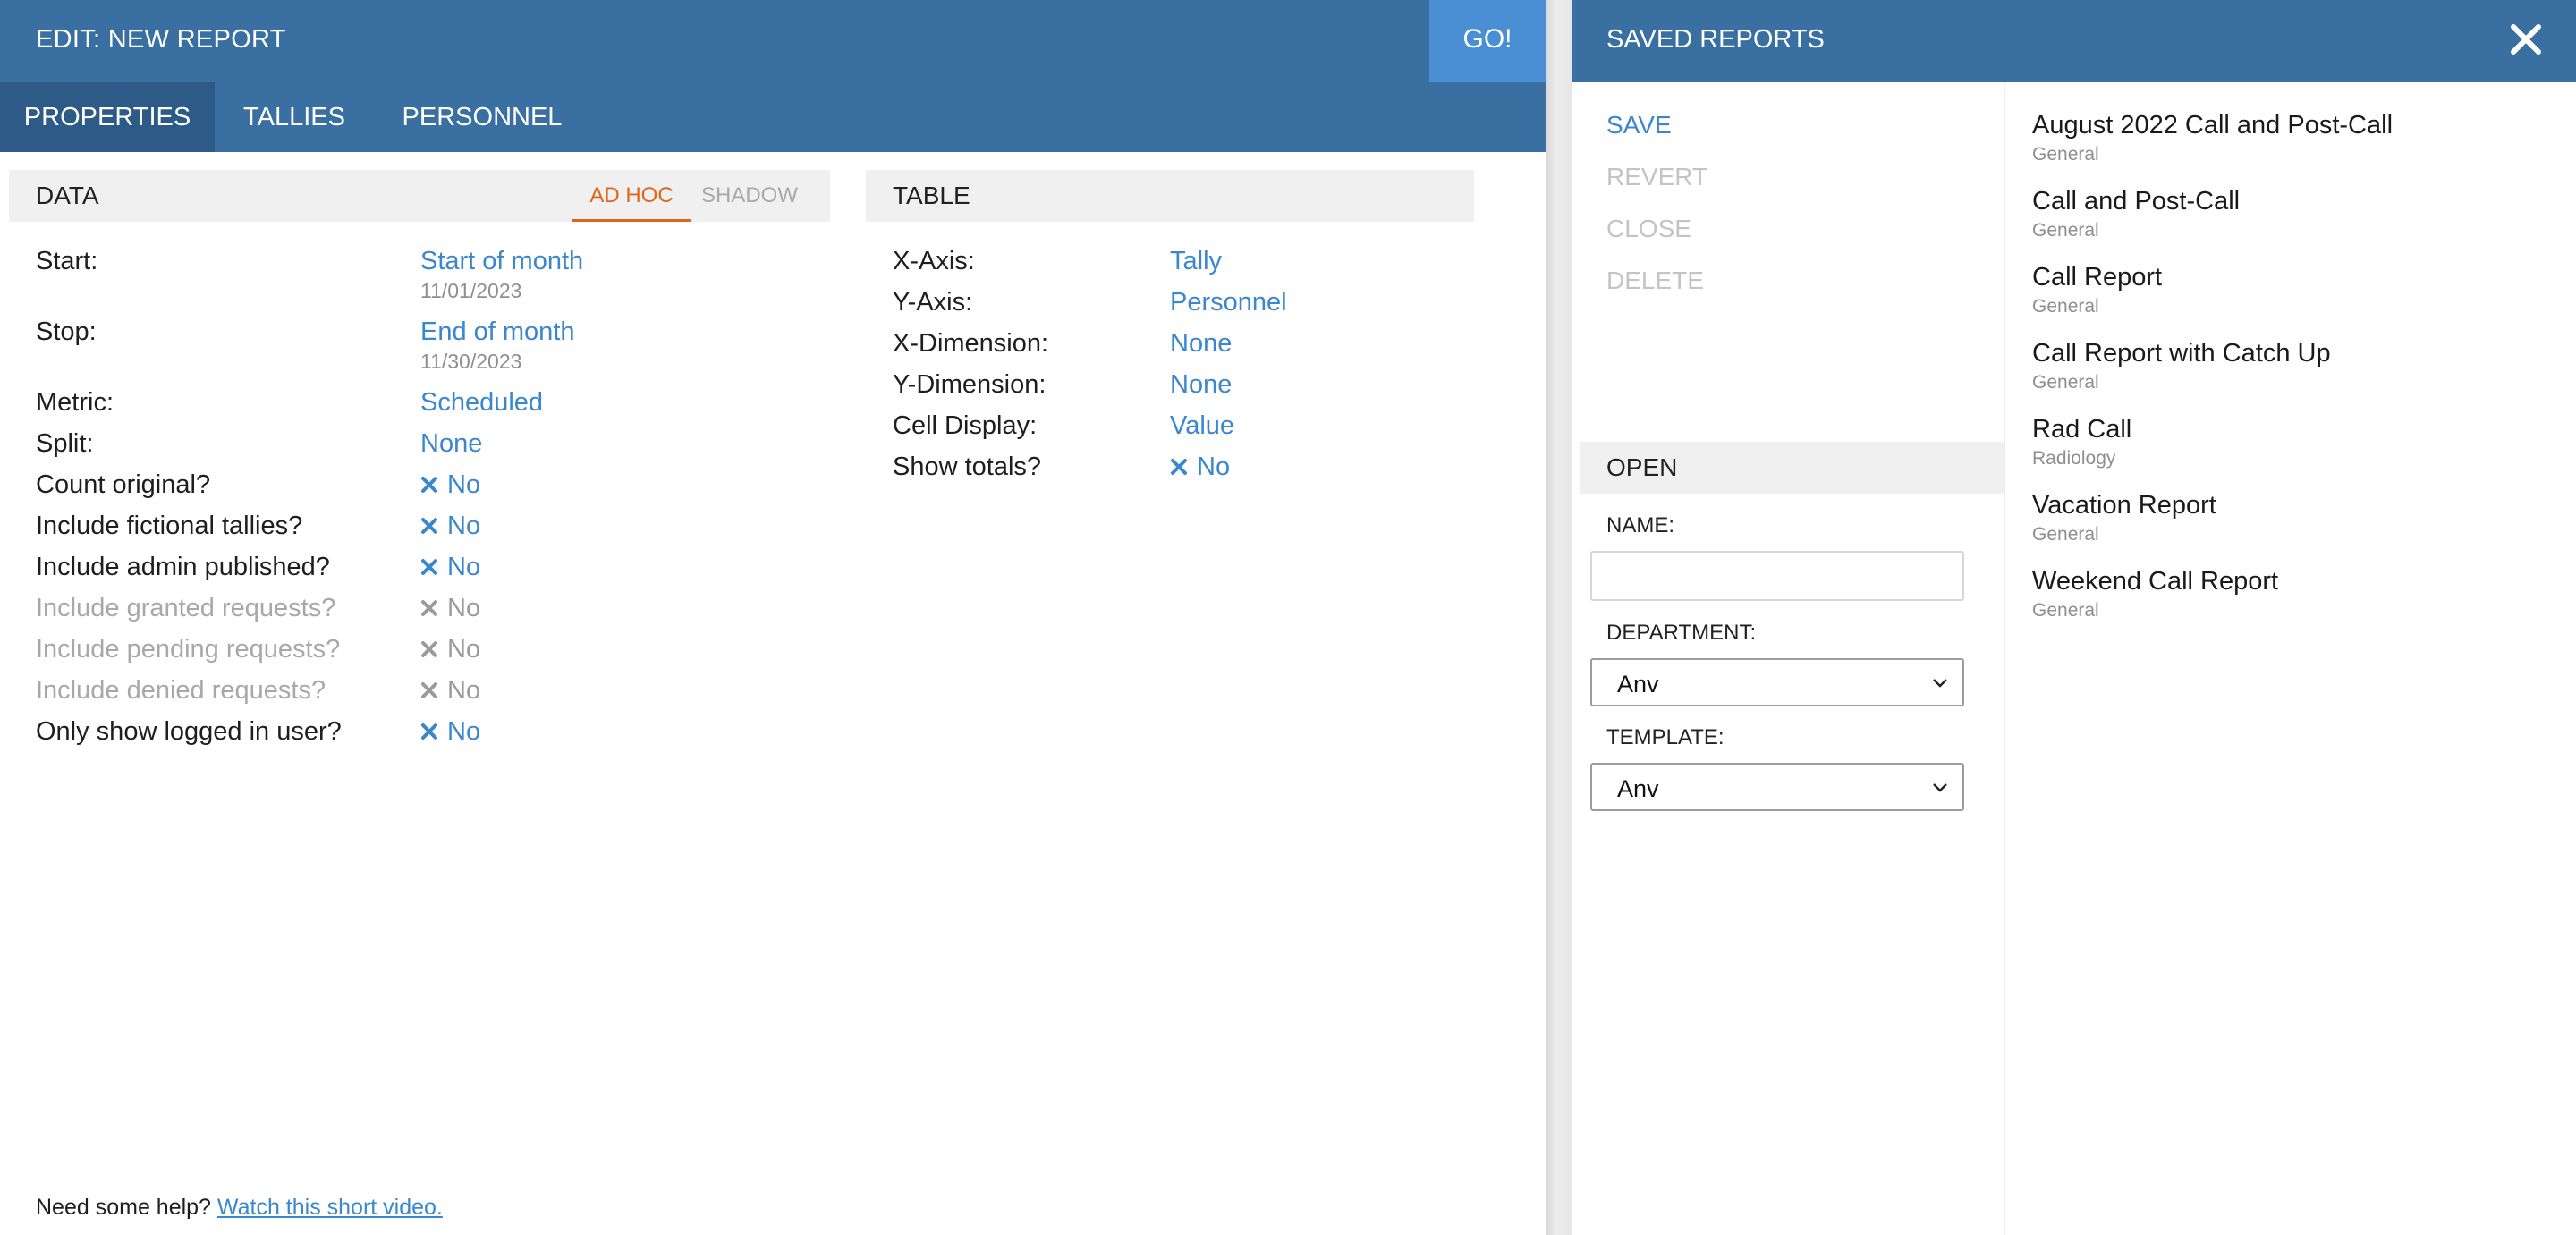 The image size is (2576, 1235). I want to click on mode-shadow: SHADOW, so click(749, 196).